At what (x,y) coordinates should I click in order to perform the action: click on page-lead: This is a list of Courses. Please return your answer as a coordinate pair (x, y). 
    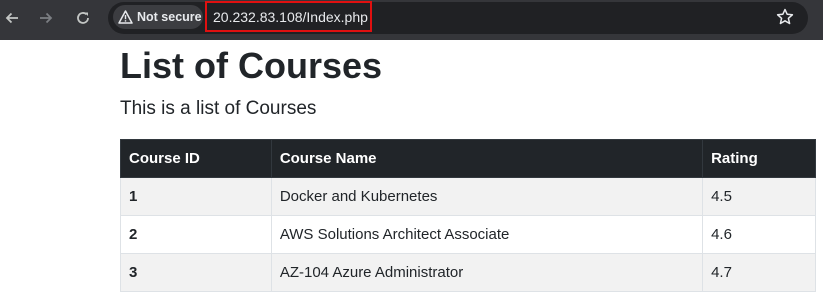
    Looking at the image, I should click on (218, 108).